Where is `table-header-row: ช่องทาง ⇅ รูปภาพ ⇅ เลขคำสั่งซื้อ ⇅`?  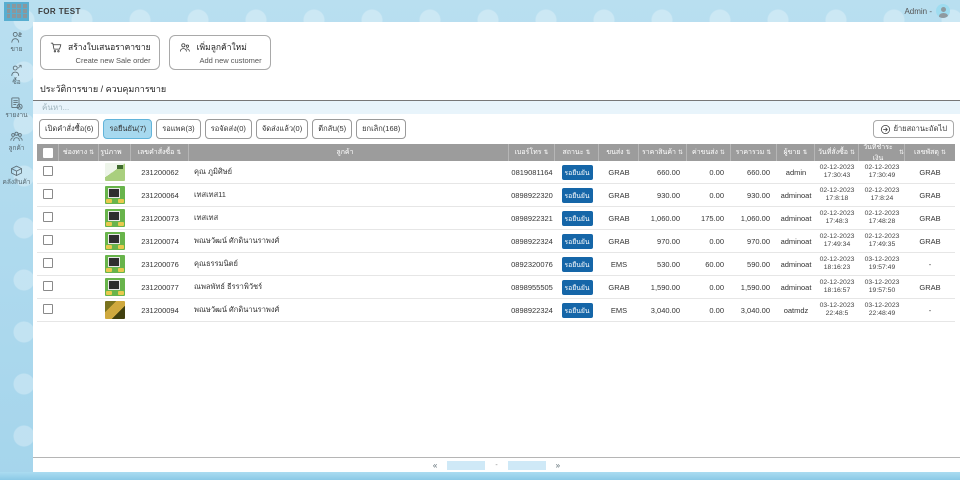 table-header-row: ช่องทาง ⇅ รูปภาพ ⇅ เลขคำสั่งซื้อ ⇅ is located at coordinates (496, 152).